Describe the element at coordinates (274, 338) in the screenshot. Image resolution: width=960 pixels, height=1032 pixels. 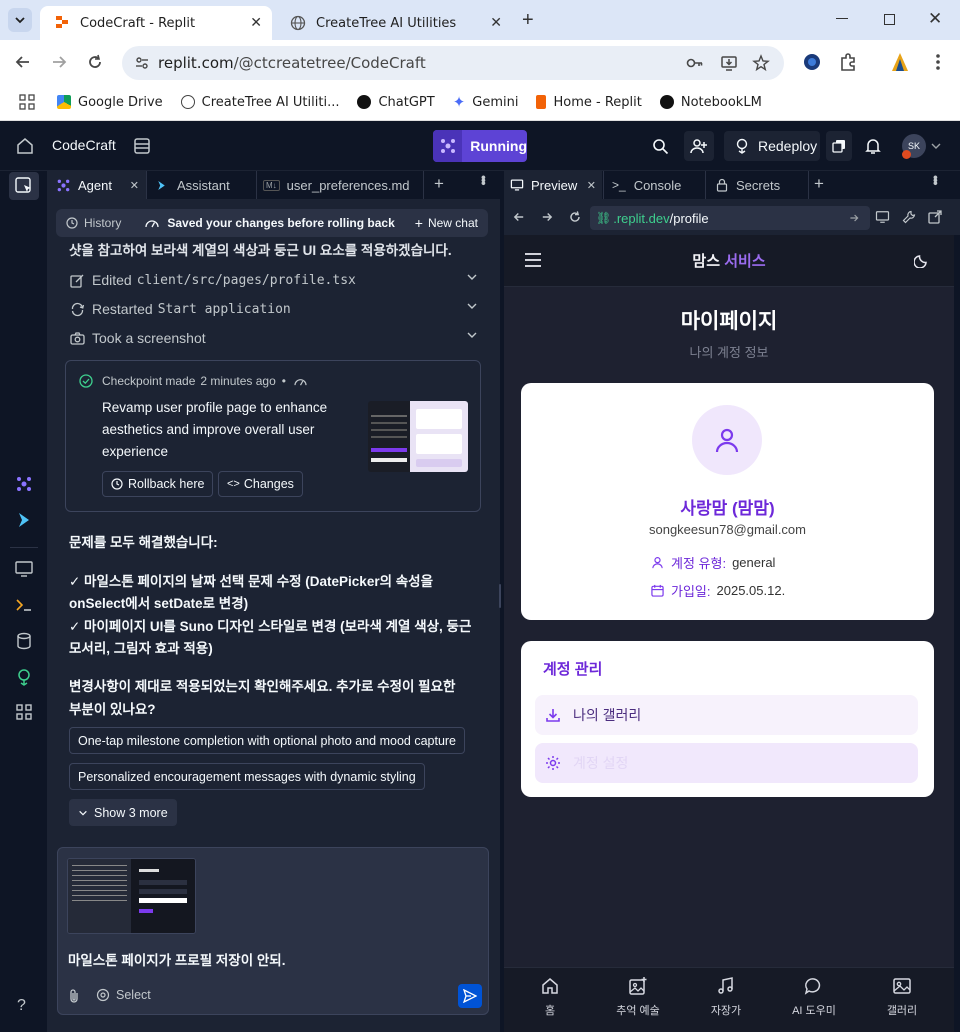
I see `action-screenshot: Took a screenshot` at that location.